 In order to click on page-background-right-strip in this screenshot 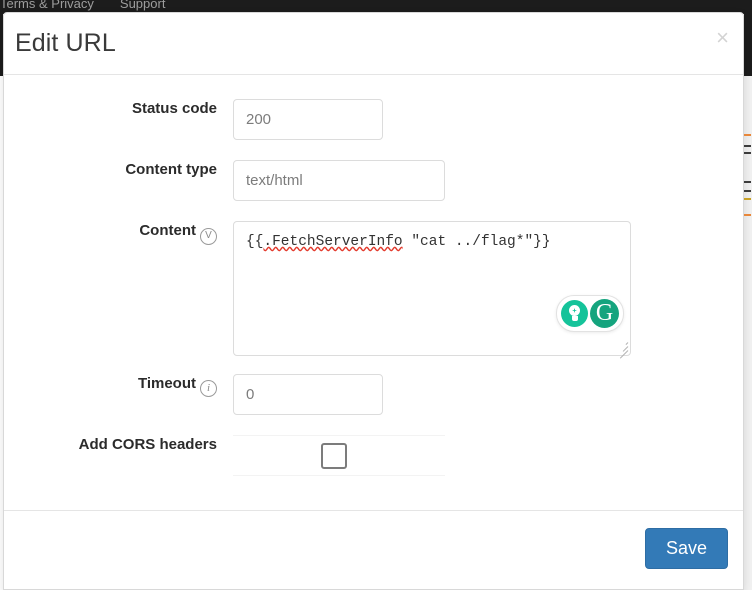, I will do `click(748, 38)`.